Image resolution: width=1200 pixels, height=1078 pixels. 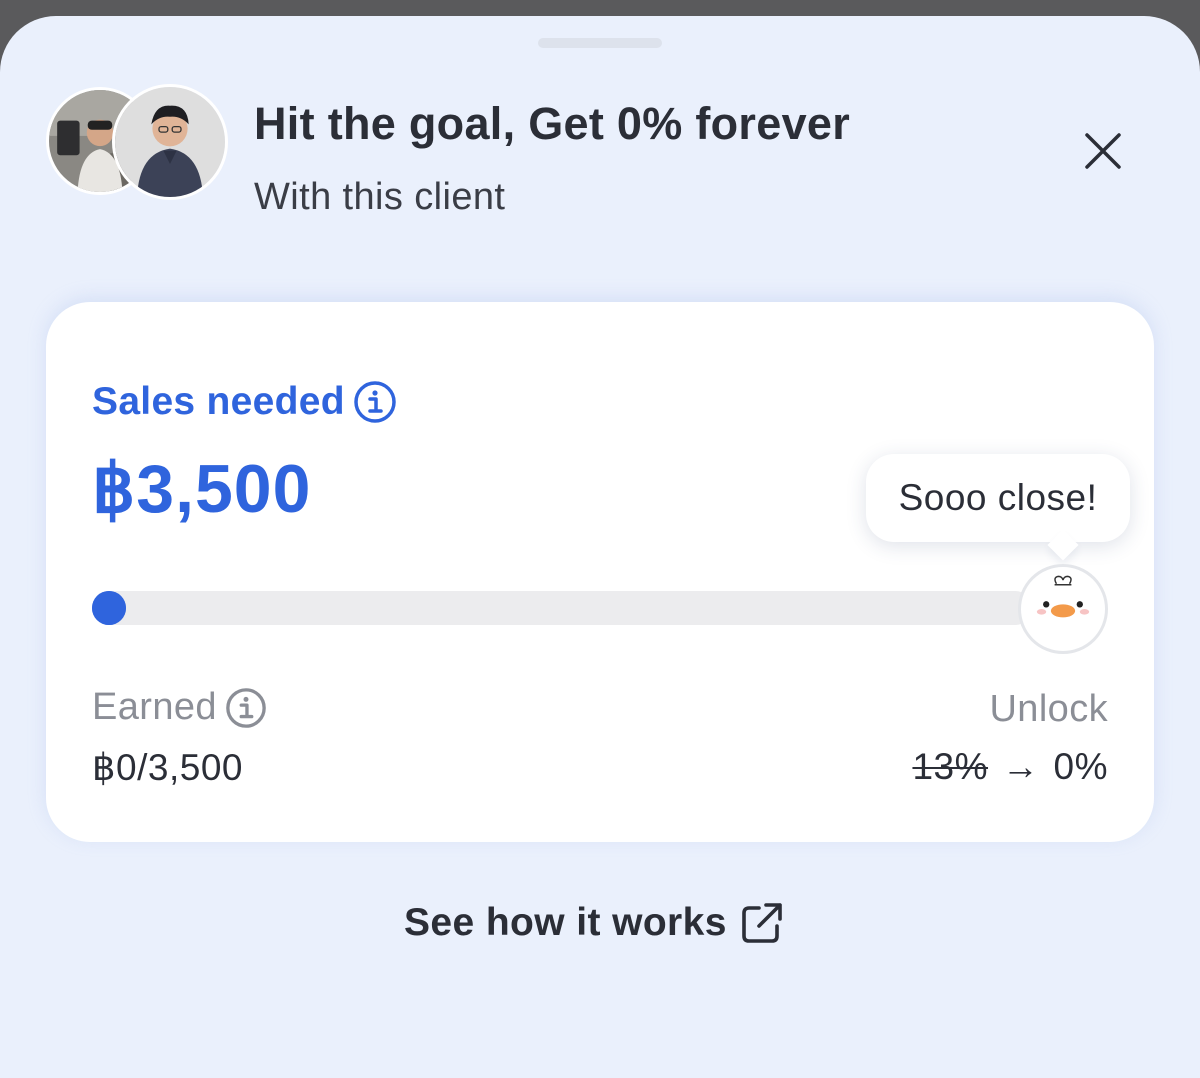 What do you see at coordinates (167, 767) in the screenshot?
I see `earned-value: ฿0/3,500` at bounding box center [167, 767].